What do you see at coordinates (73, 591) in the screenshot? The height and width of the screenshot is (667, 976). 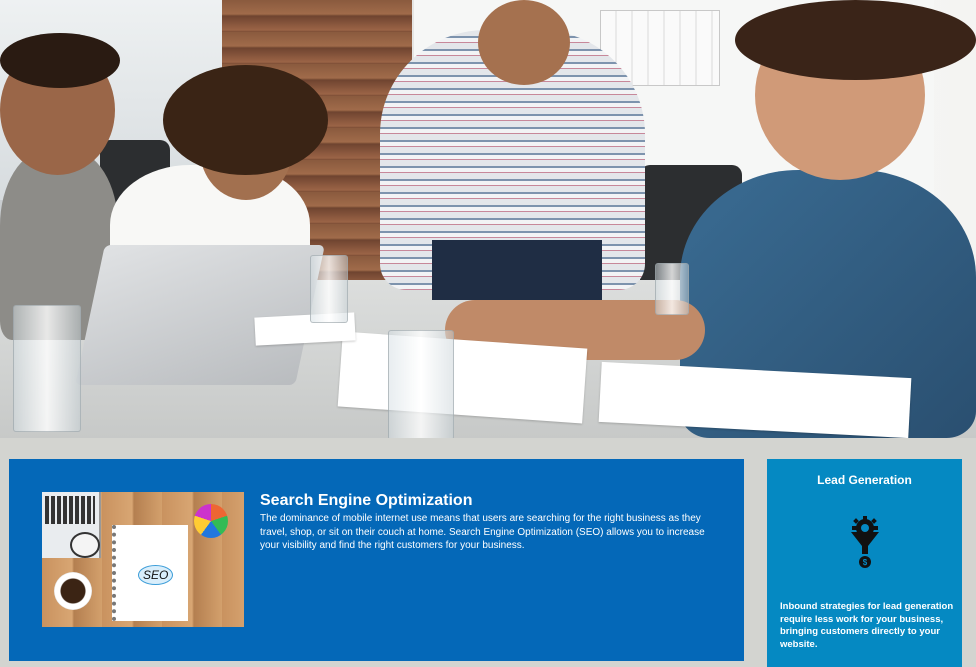 I see `coffee-cup-icon` at bounding box center [73, 591].